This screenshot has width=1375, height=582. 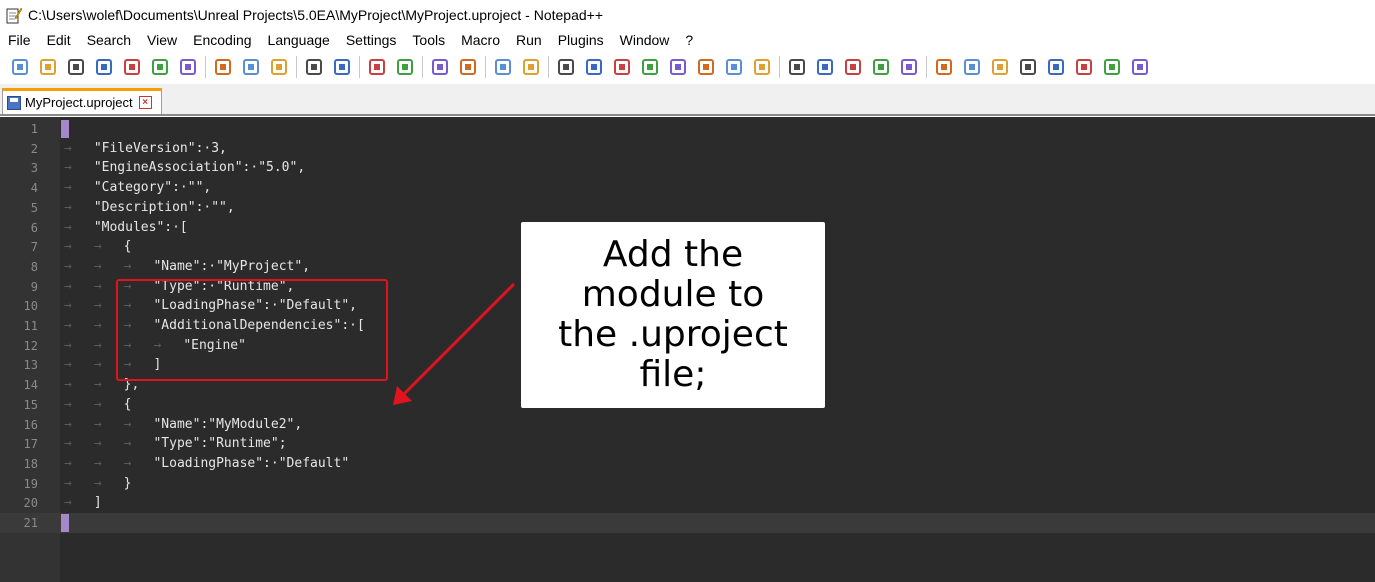 What do you see at coordinates (30, 523) in the screenshot?
I see `line-number: 21` at bounding box center [30, 523].